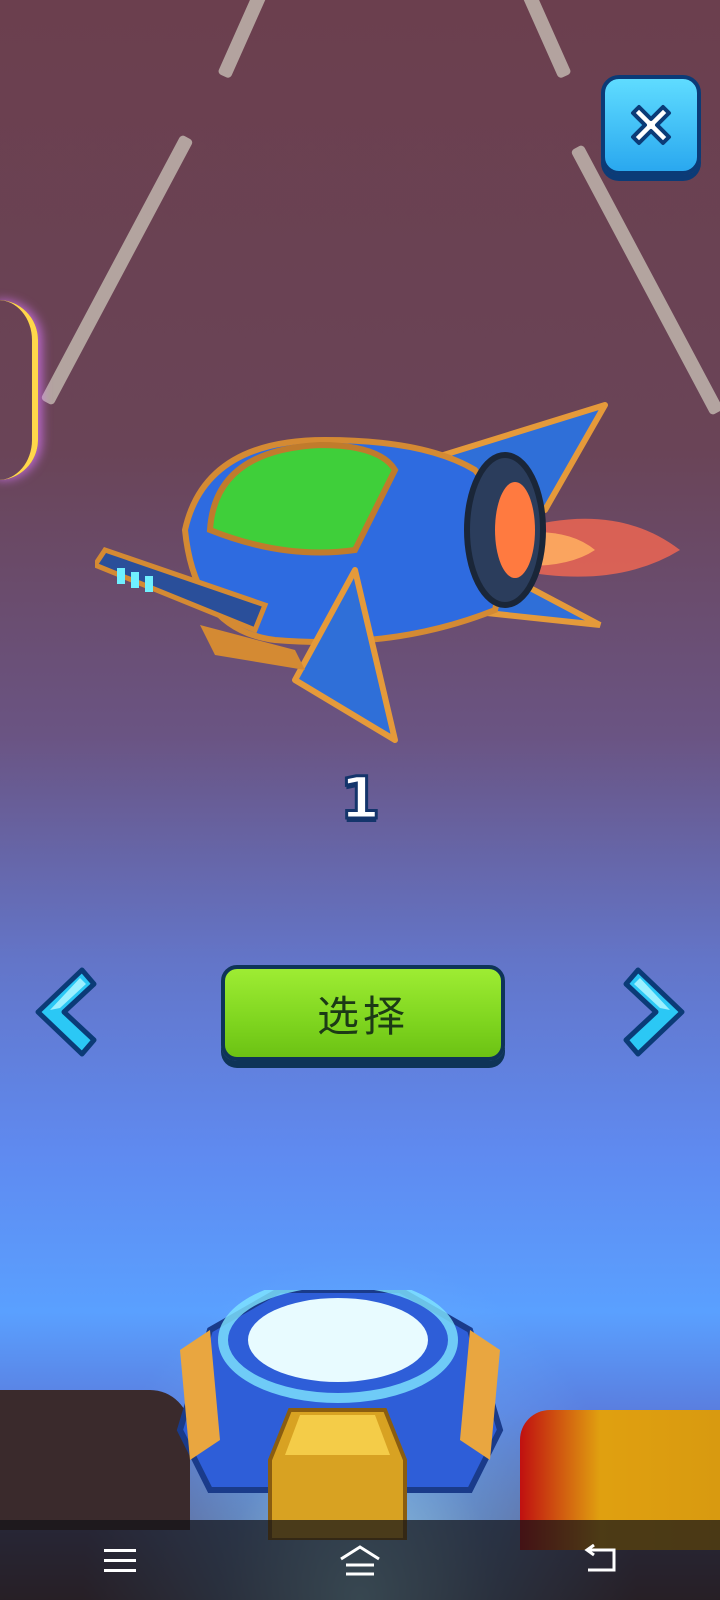 This screenshot has width=720, height=1600. I want to click on close-button, so click(651, 125).